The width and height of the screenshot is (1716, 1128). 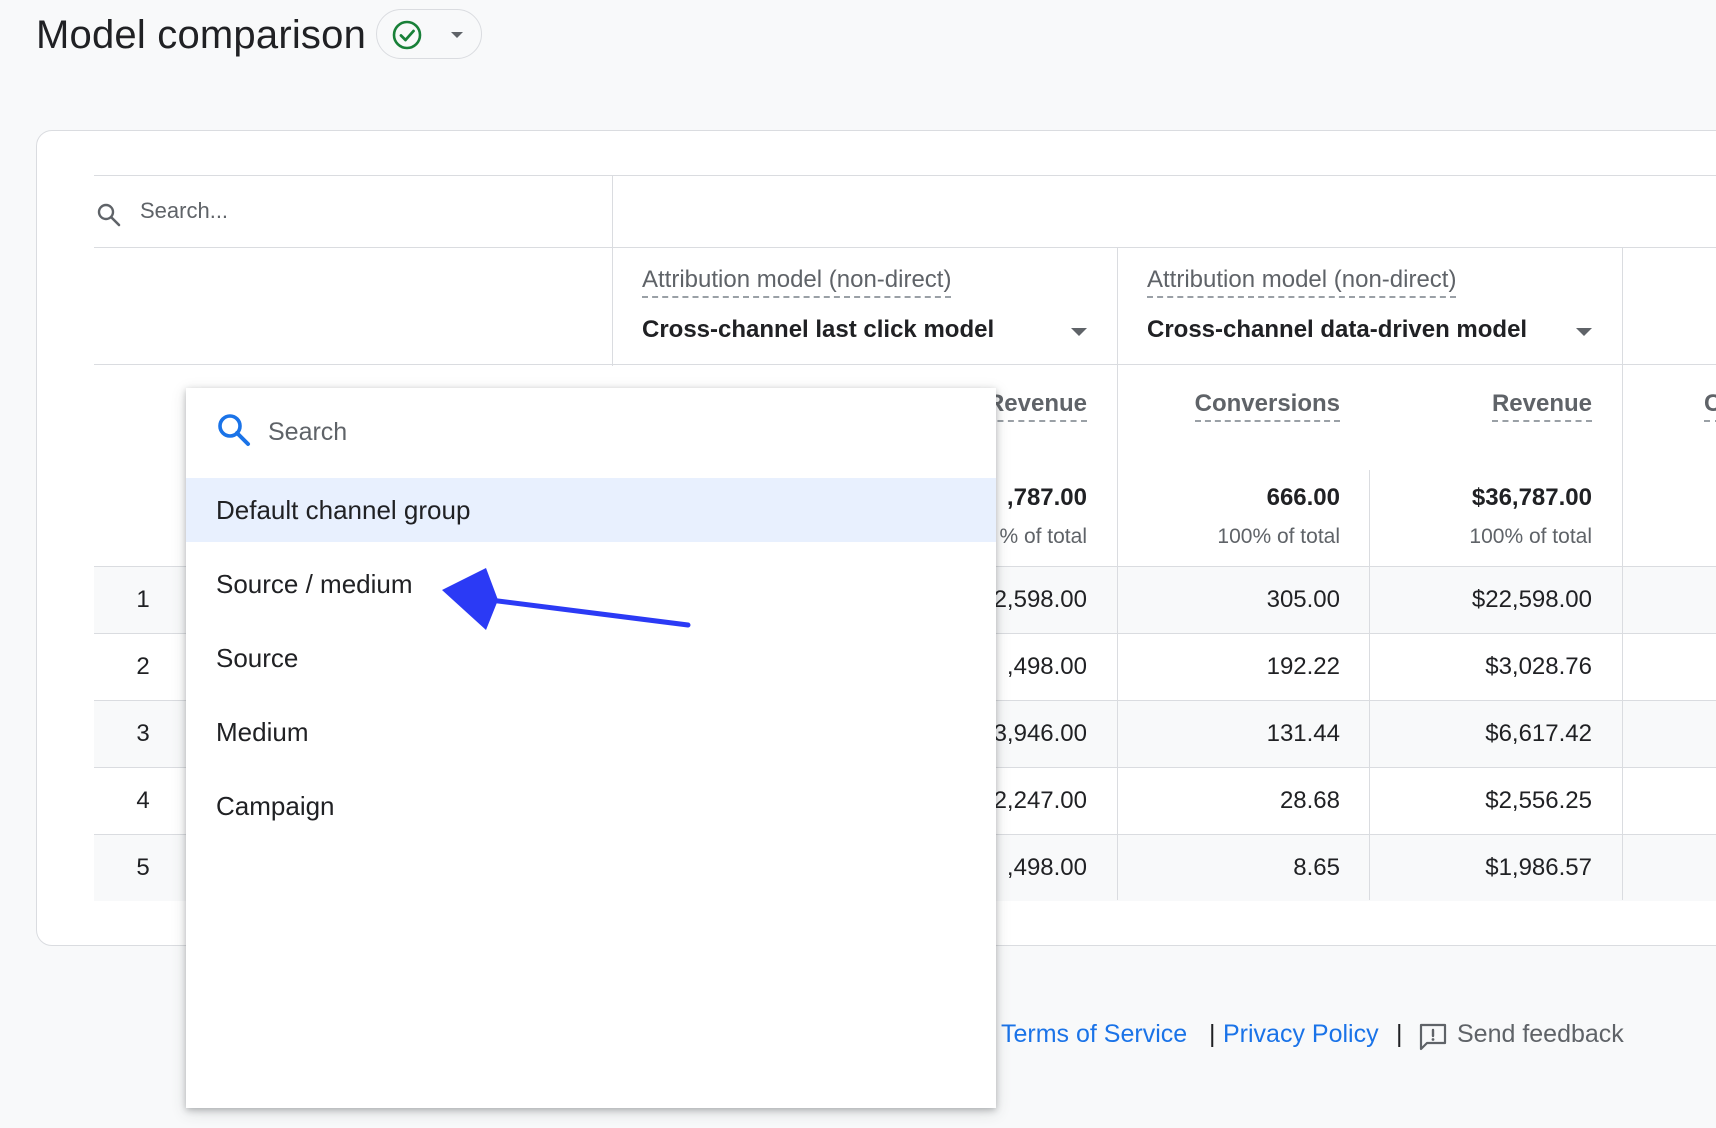 What do you see at coordinates (797, 282) in the screenshot?
I see `model-1-label: Attribution model (non-direct)` at bounding box center [797, 282].